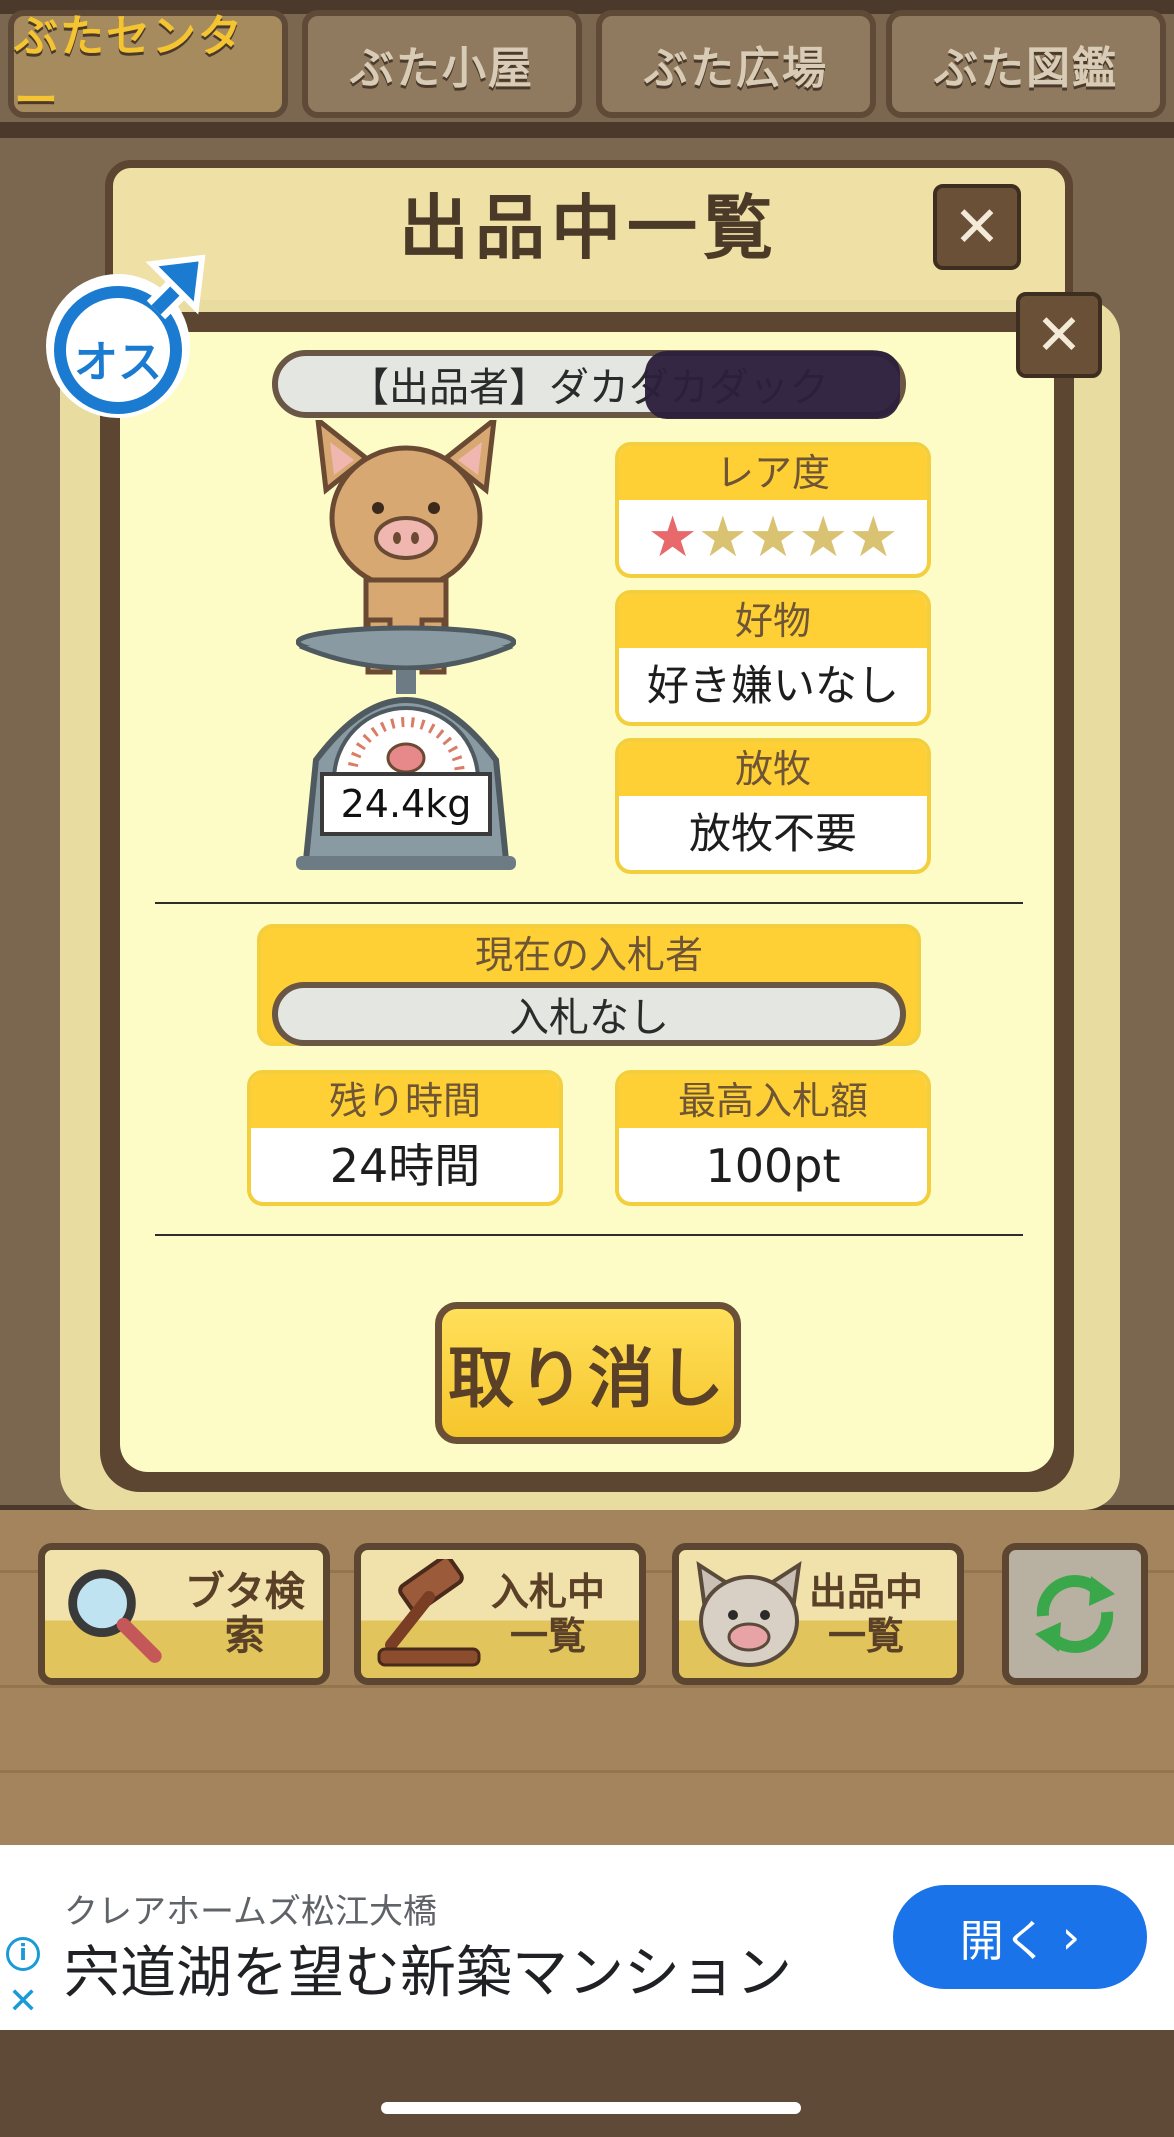  What do you see at coordinates (23, 1954) in the screenshot?
I see `ad-info-icon: i` at bounding box center [23, 1954].